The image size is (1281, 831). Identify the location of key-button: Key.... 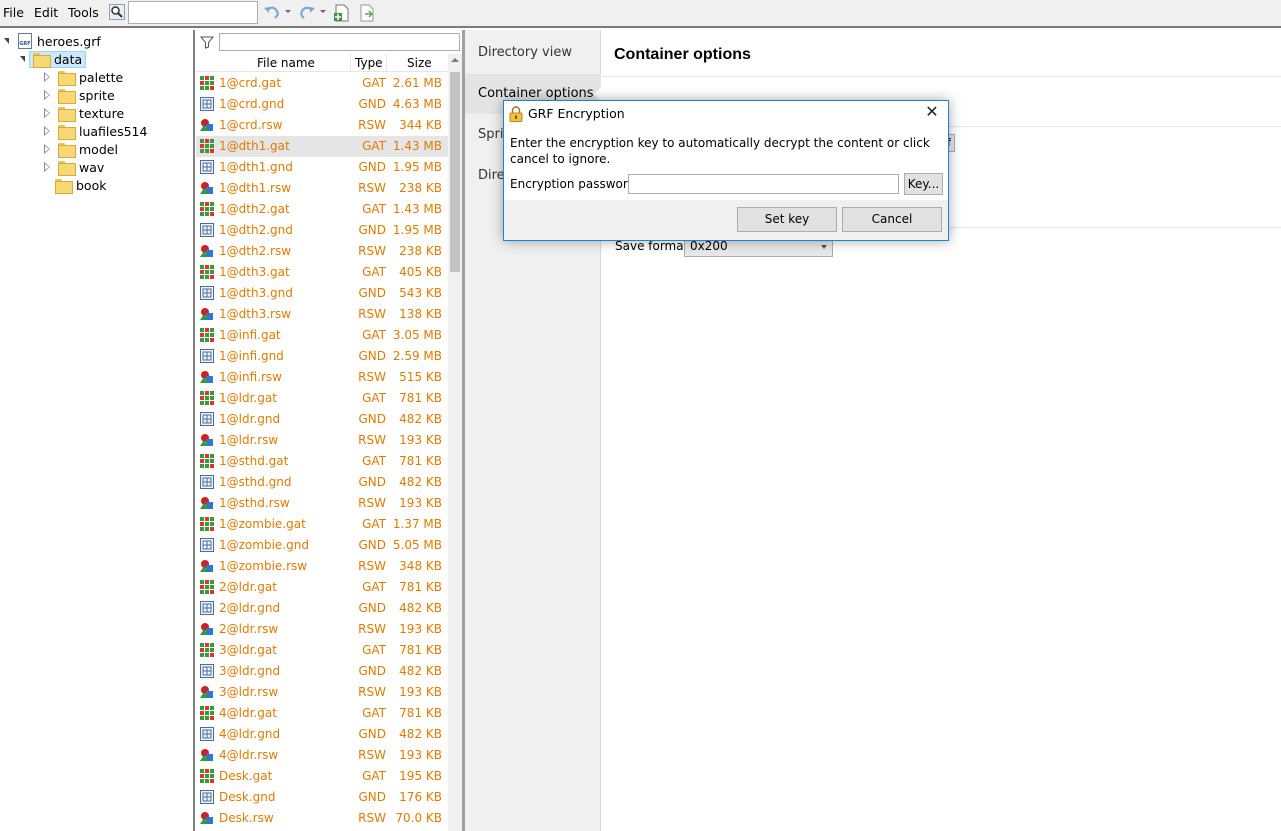
(923, 184).